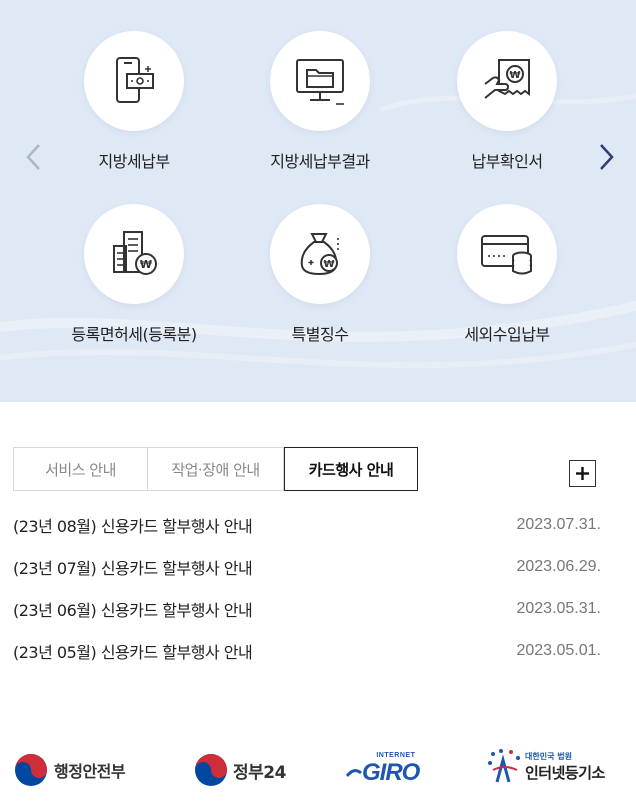 The image size is (636, 807). What do you see at coordinates (558, 566) in the screenshot?
I see `notice-date: 2023.06.29.` at bounding box center [558, 566].